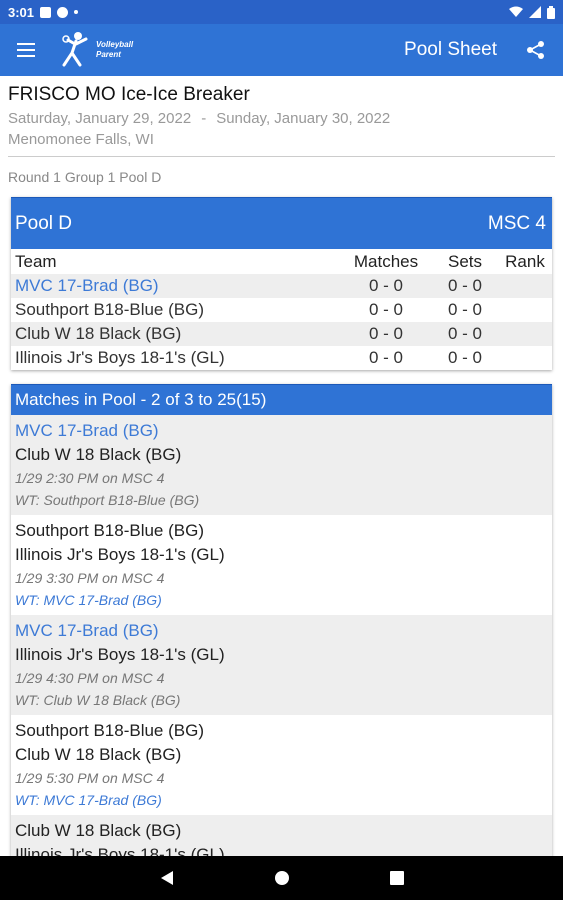 The height and width of the screenshot is (900, 563). What do you see at coordinates (175, 334) in the screenshot?
I see `team-name: Club W 18 Black (BG)` at bounding box center [175, 334].